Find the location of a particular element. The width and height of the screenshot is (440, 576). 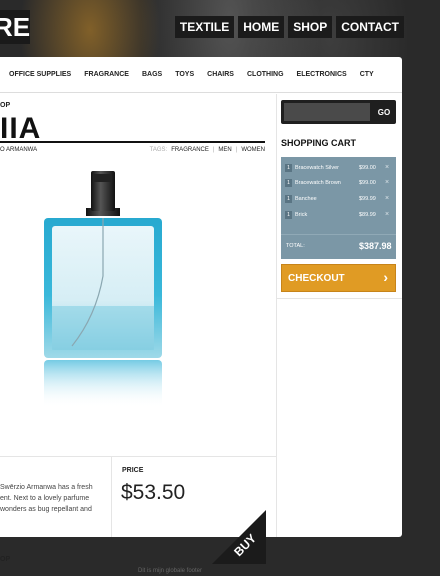

search-go-button: GO is located at coordinates (384, 112).